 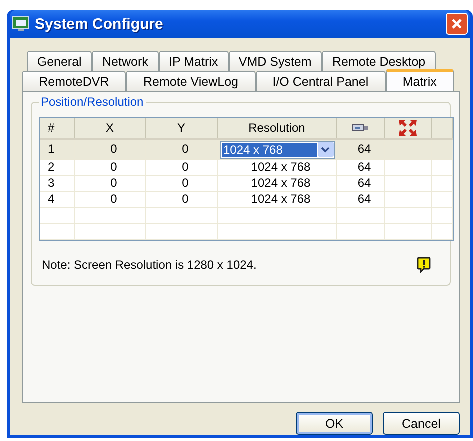 What do you see at coordinates (277, 149) in the screenshot?
I see `resolution-dropdown: 1024 x 768` at bounding box center [277, 149].